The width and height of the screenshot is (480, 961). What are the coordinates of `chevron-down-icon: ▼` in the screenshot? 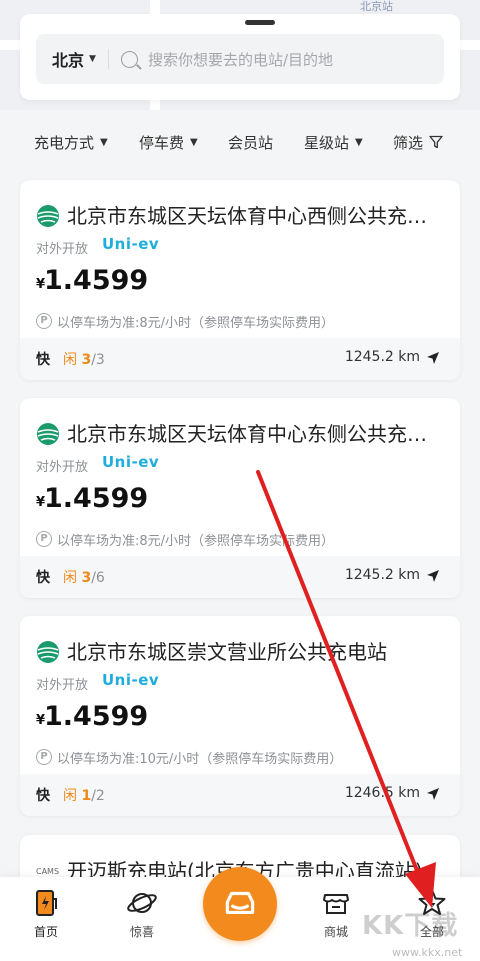 It's located at (92, 59).